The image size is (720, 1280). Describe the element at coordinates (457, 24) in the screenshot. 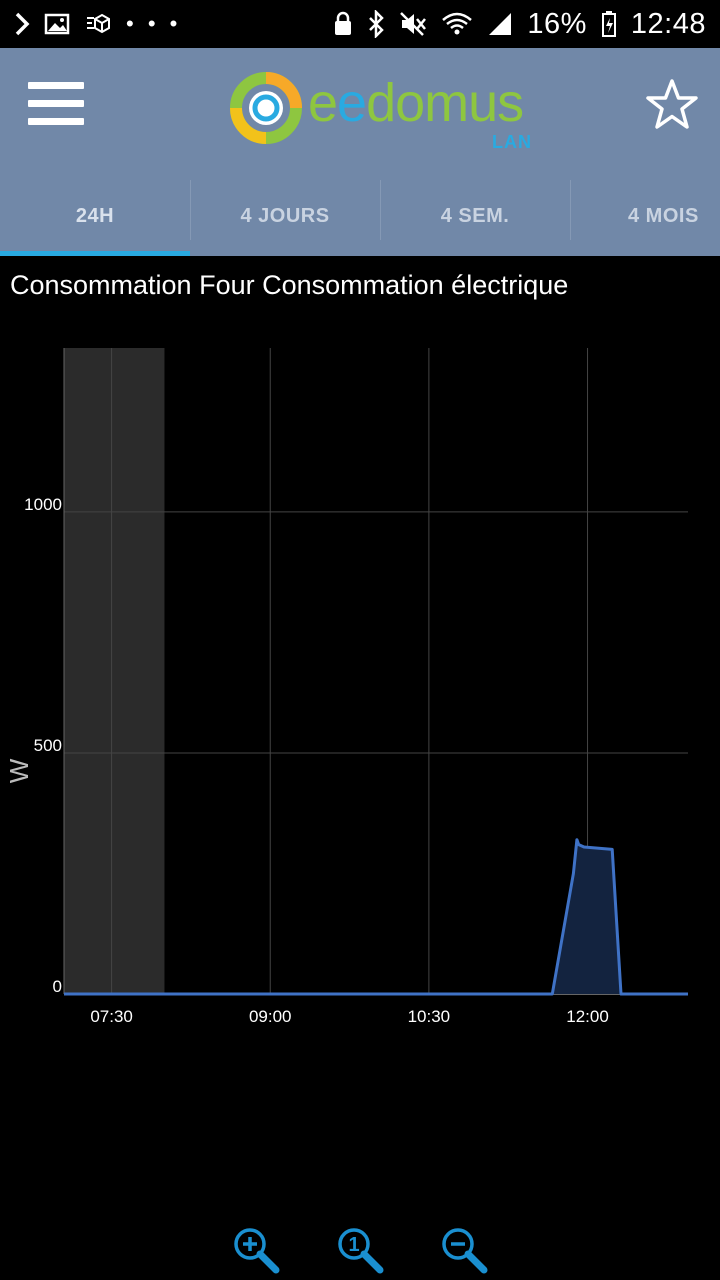

I see `wifi-icon` at that location.